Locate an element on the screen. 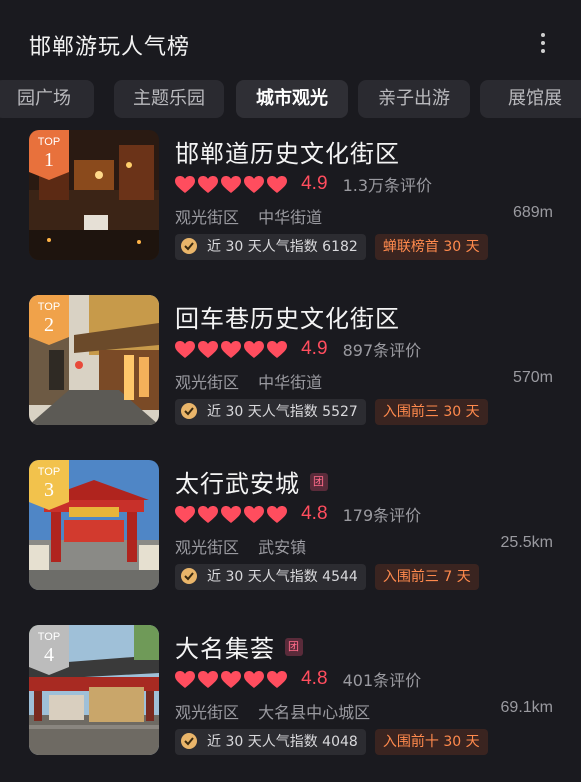 This screenshot has width=581, height=782. attraction-name: 太行武安城团 is located at coordinates (251, 481).